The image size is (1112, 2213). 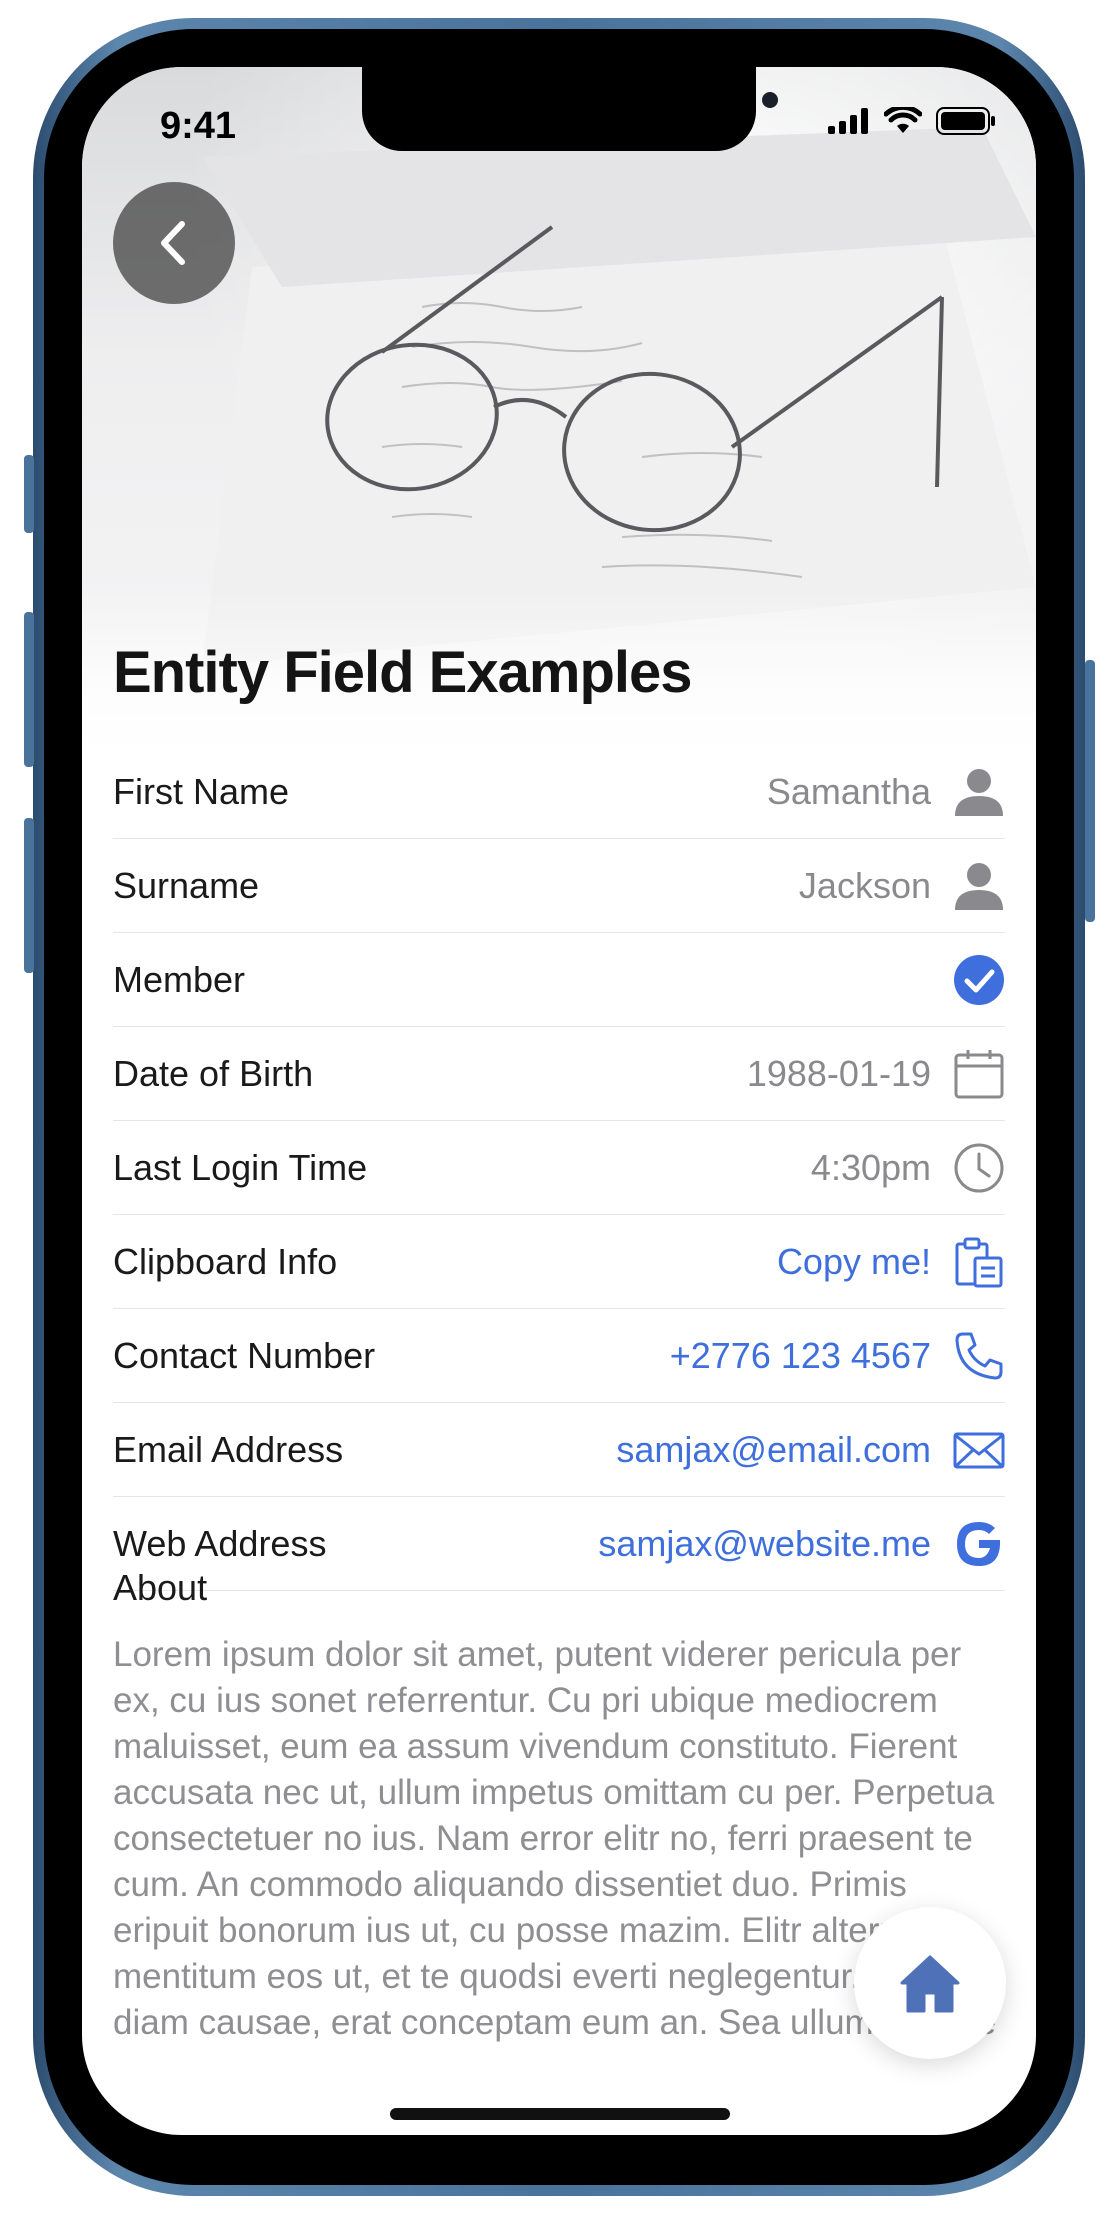 I want to click on field-row-member: Member, so click(x=559, y=980).